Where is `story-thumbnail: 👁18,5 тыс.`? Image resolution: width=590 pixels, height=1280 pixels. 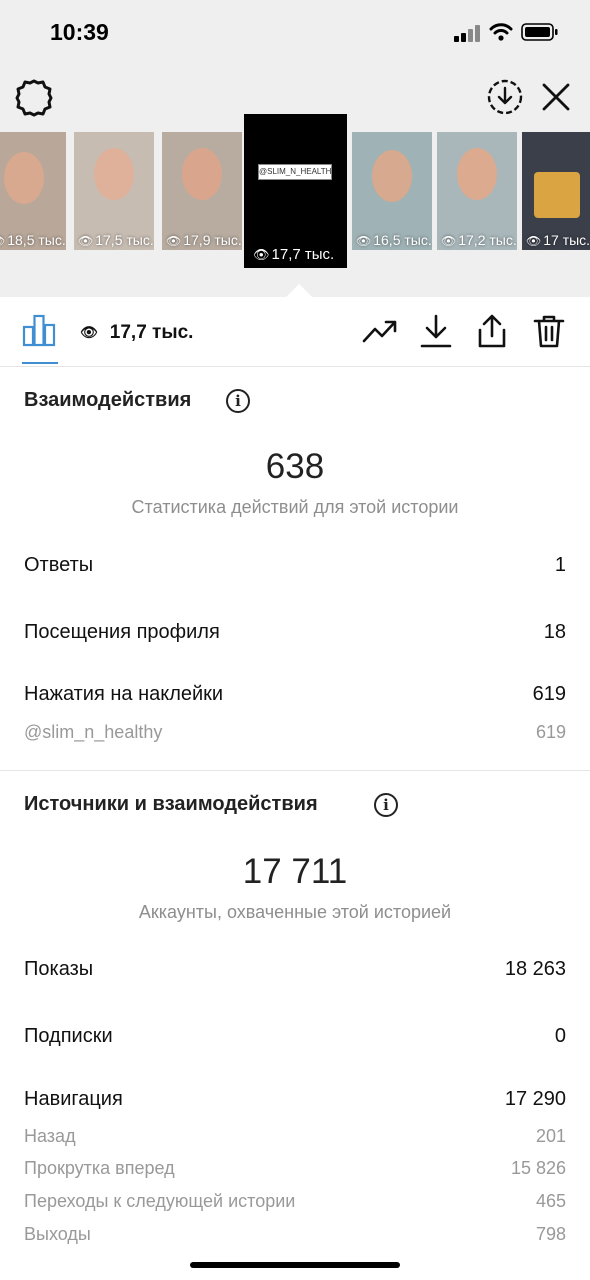 story-thumbnail: 👁18,5 тыс. is located at coordinates (33, 191).